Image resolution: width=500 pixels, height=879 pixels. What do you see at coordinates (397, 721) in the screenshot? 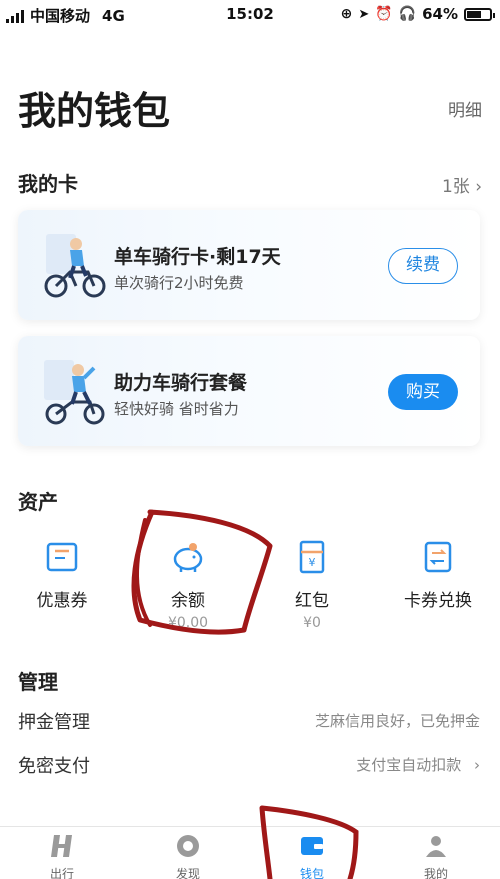
I see `row-value: 芝麻信用良好，已免押金` at bounding box center [397, 721].